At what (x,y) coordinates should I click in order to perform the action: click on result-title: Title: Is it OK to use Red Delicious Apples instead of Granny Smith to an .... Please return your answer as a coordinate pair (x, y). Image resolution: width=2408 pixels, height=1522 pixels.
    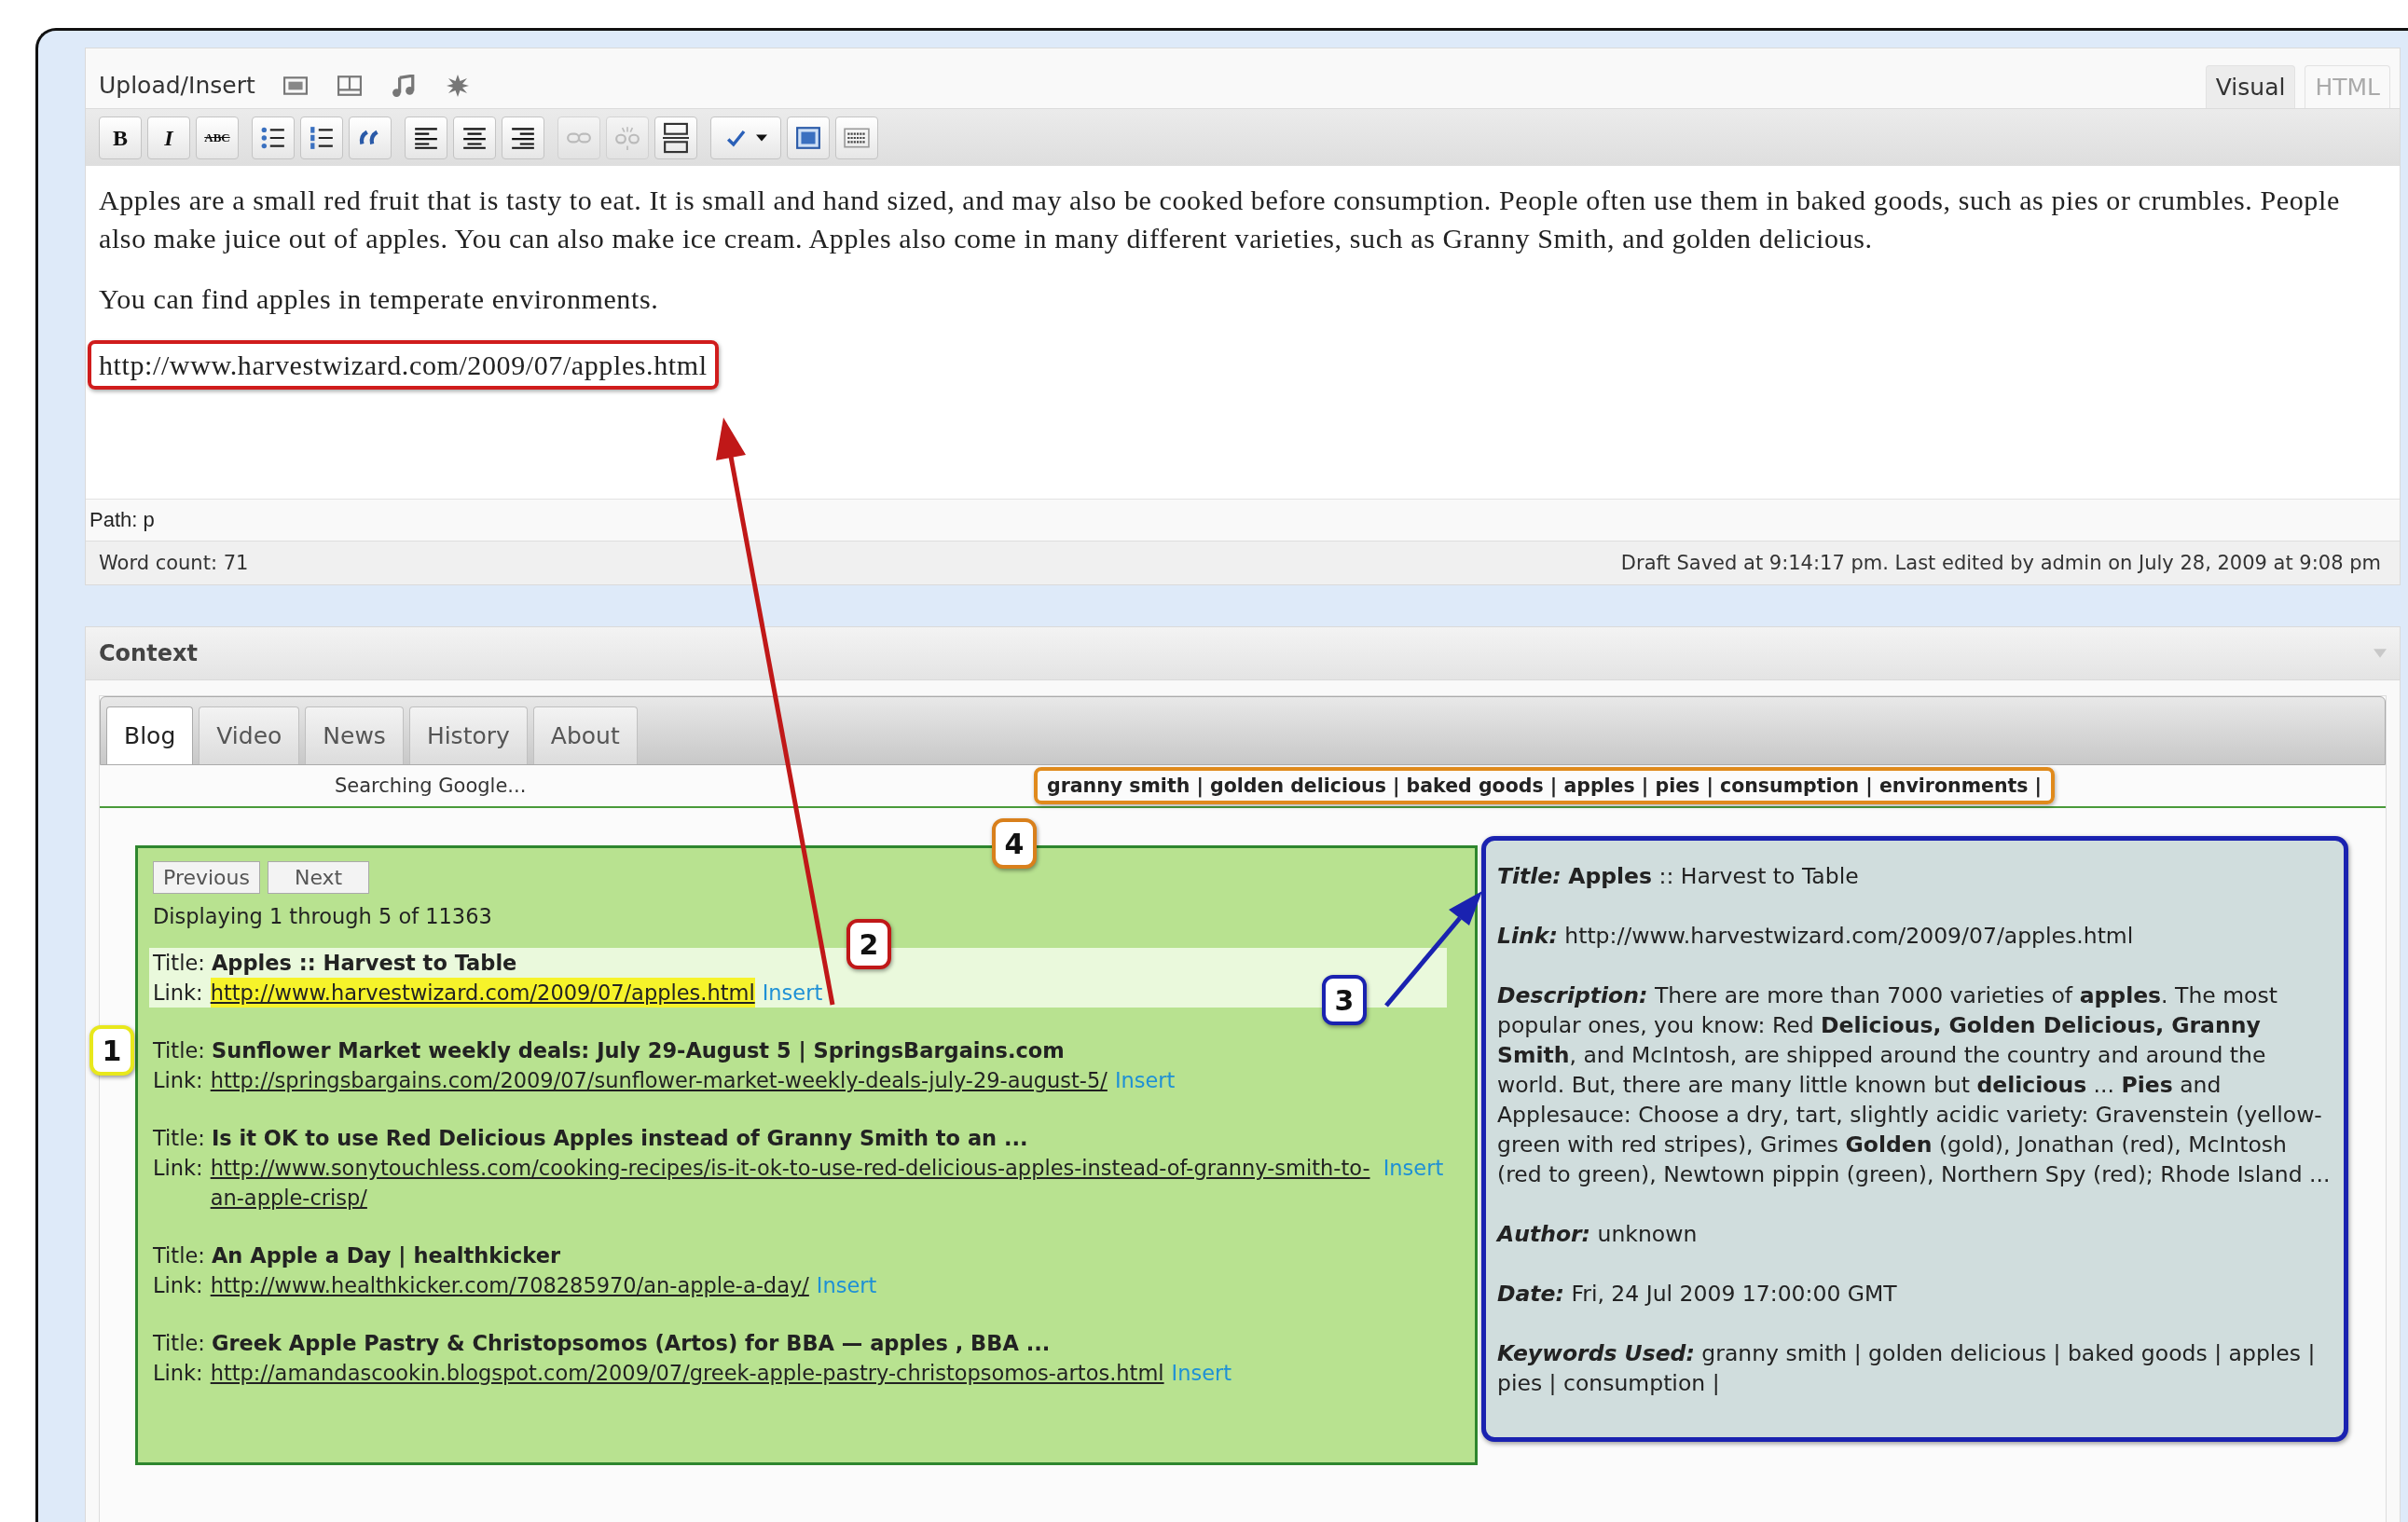
    Looking at the image, I should click on (590, 1139).